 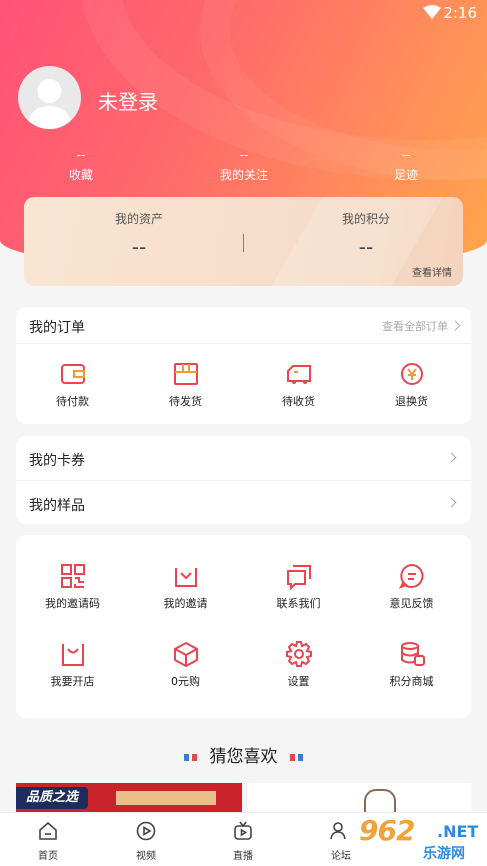 I want to click on quality-tag: 品质之选, so click(x=52, y=798).